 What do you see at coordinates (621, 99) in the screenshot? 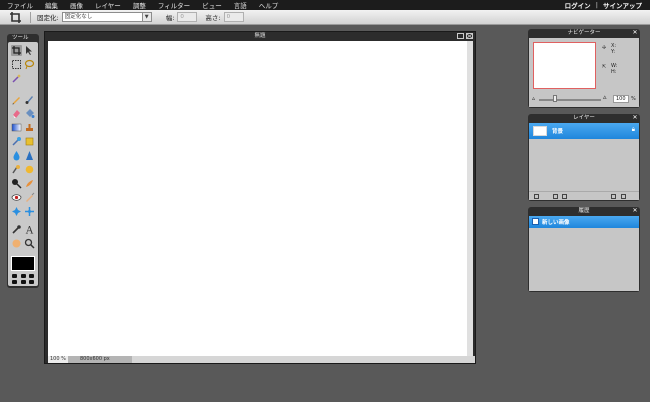
I see `zoom-input: 100` at bounding box center [621, 99].